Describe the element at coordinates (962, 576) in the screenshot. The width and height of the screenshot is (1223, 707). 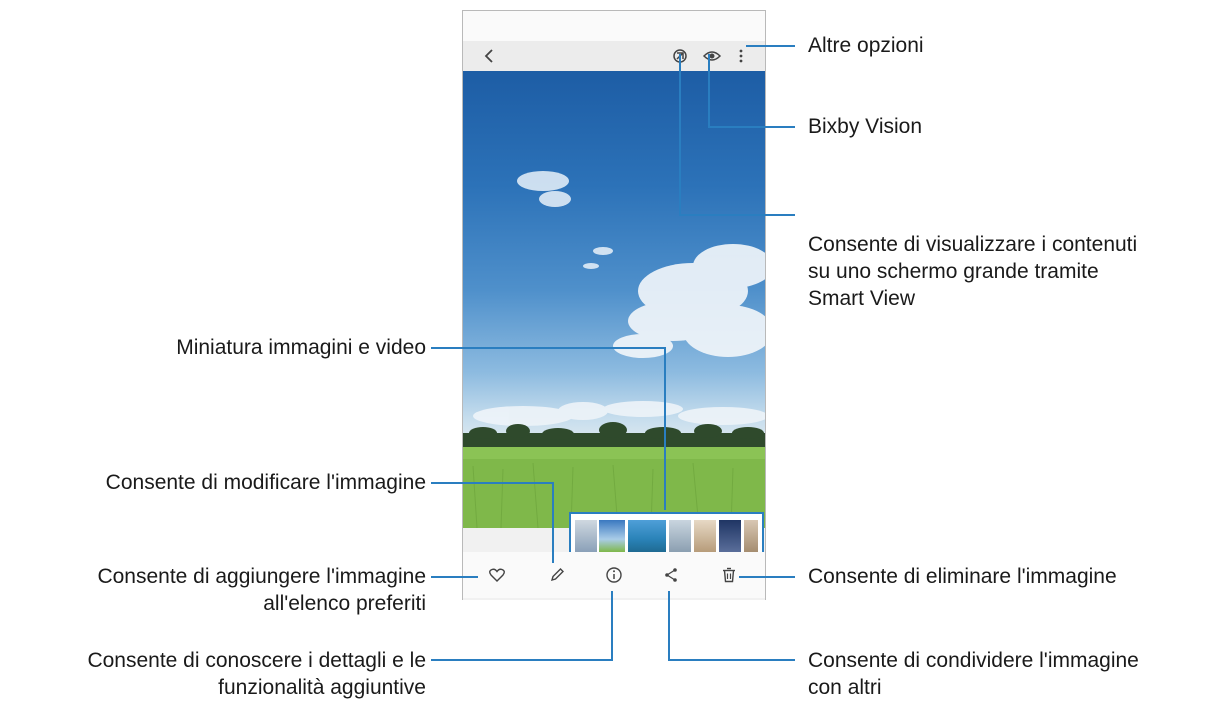
I see `label-delete: Consente di eliminare l'immagine` at that location.